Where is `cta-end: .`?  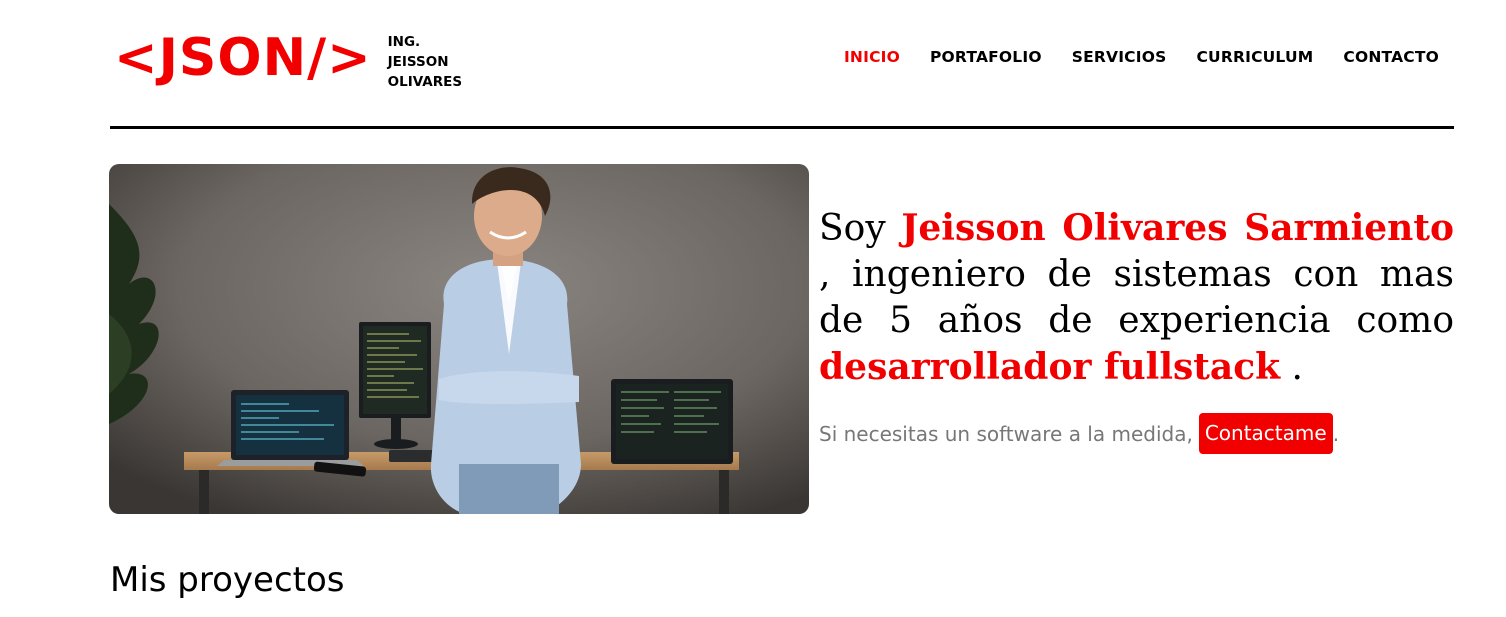
cta-end: . is located at coordinates (1336, 433).